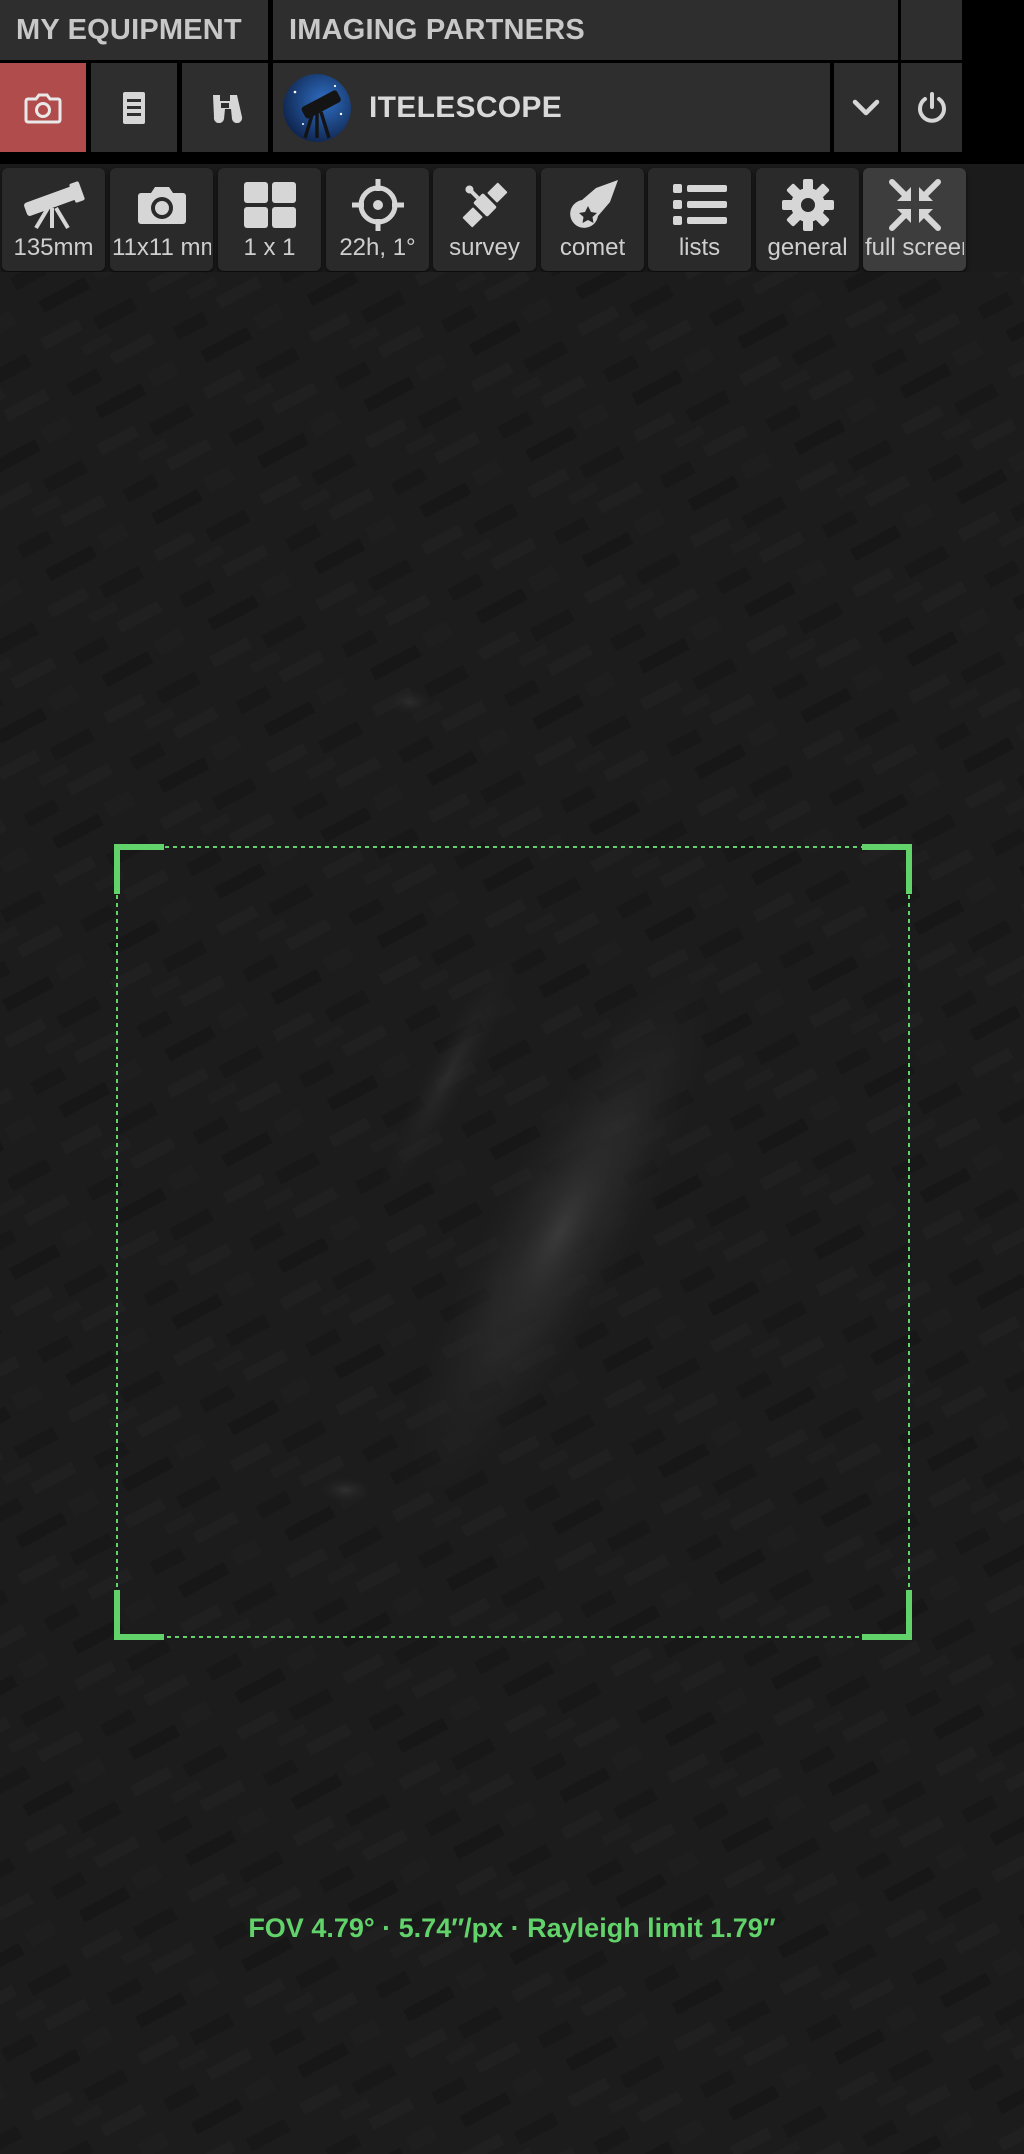  I want to click on power-button, so click(931, 107).